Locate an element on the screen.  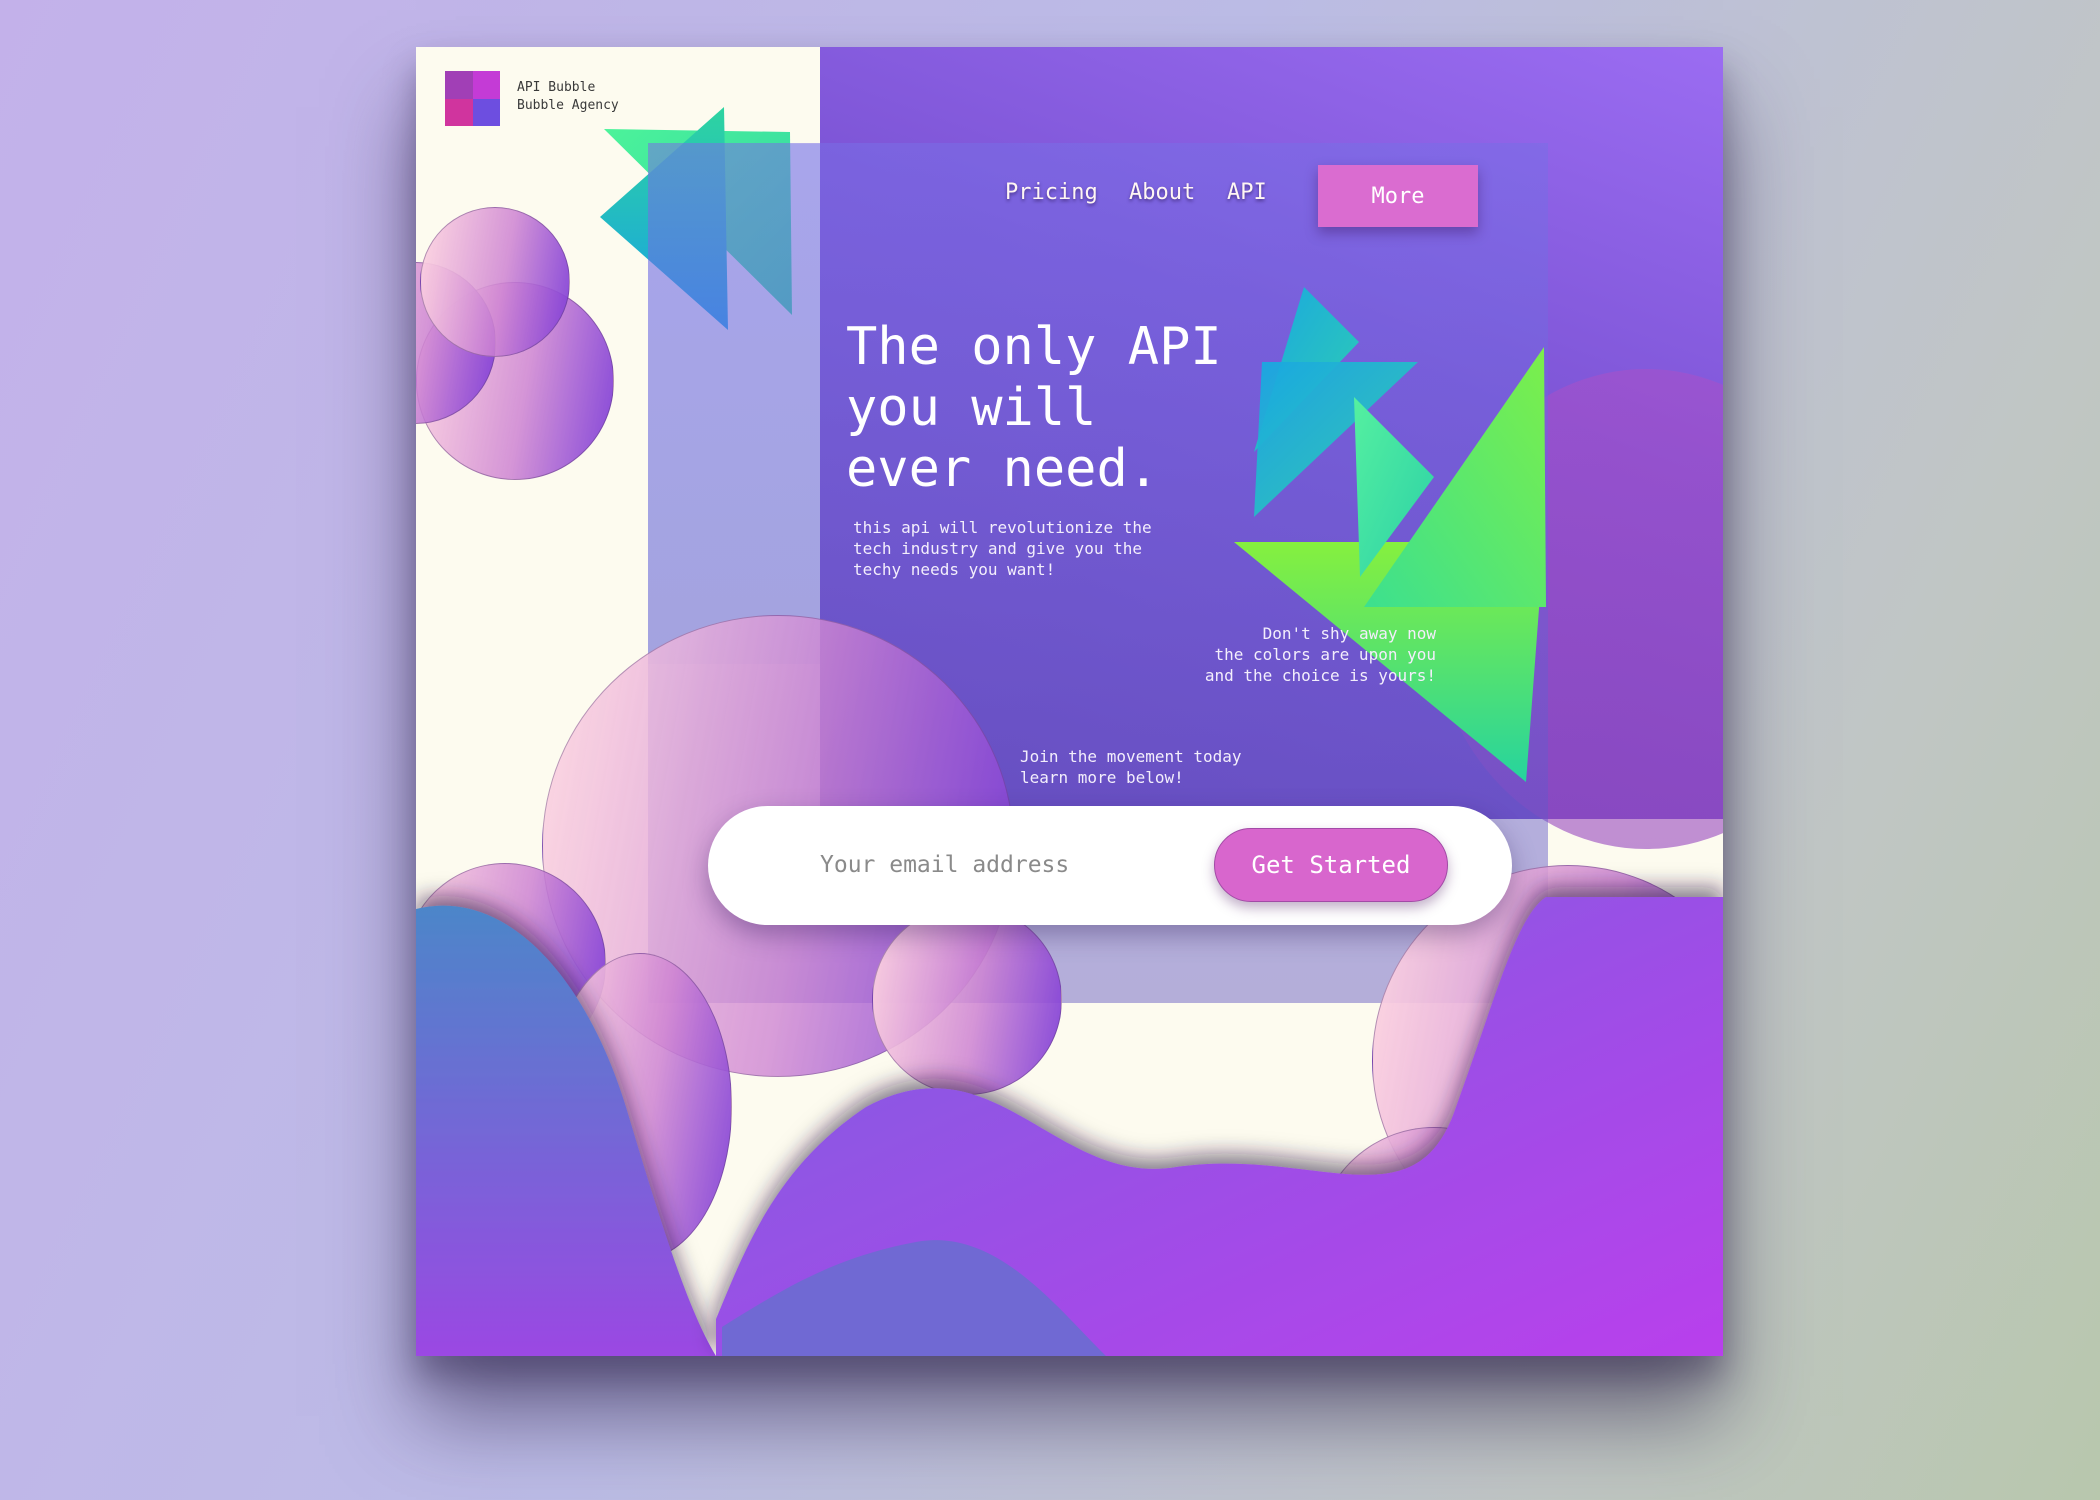
nav-link-about: About is located at coordinates (1162, 192).